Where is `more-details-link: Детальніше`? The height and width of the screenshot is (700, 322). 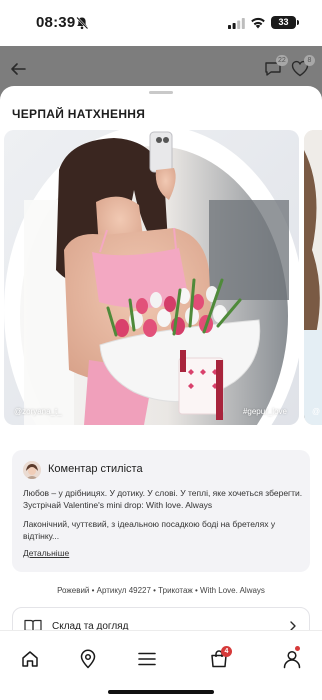
more-details-link: Детальніше is located at coordinates (46, 553).